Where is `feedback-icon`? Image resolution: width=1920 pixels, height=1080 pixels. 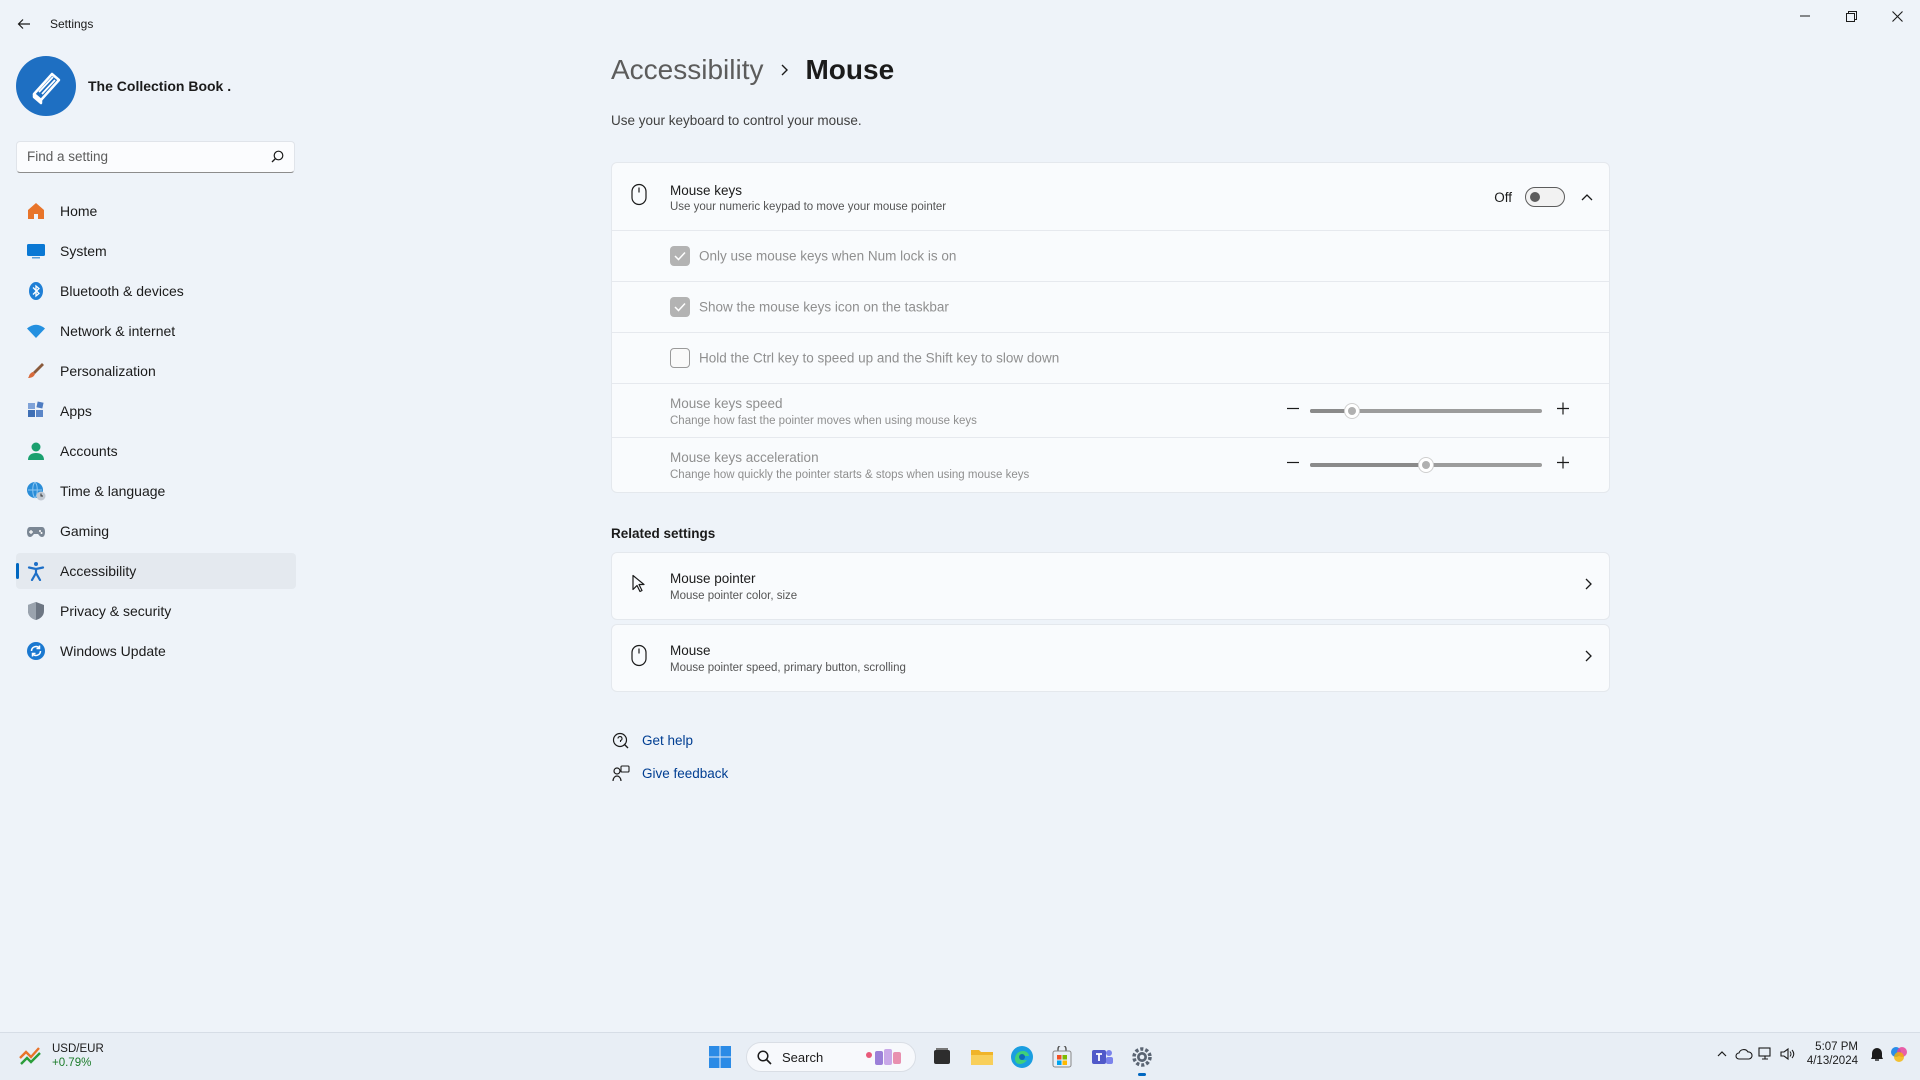
feedback-icon is located at coordinates (621, 774).